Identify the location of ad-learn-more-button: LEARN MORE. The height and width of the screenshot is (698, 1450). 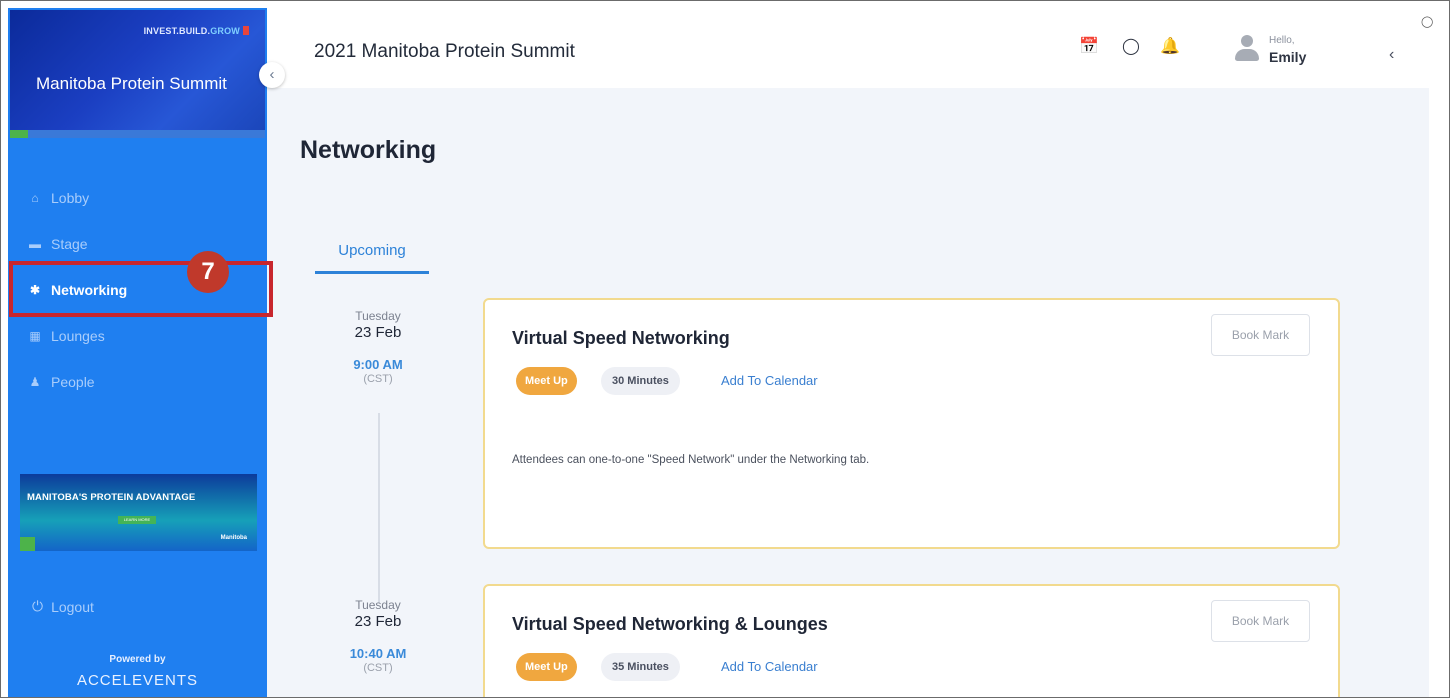
(137, 520).